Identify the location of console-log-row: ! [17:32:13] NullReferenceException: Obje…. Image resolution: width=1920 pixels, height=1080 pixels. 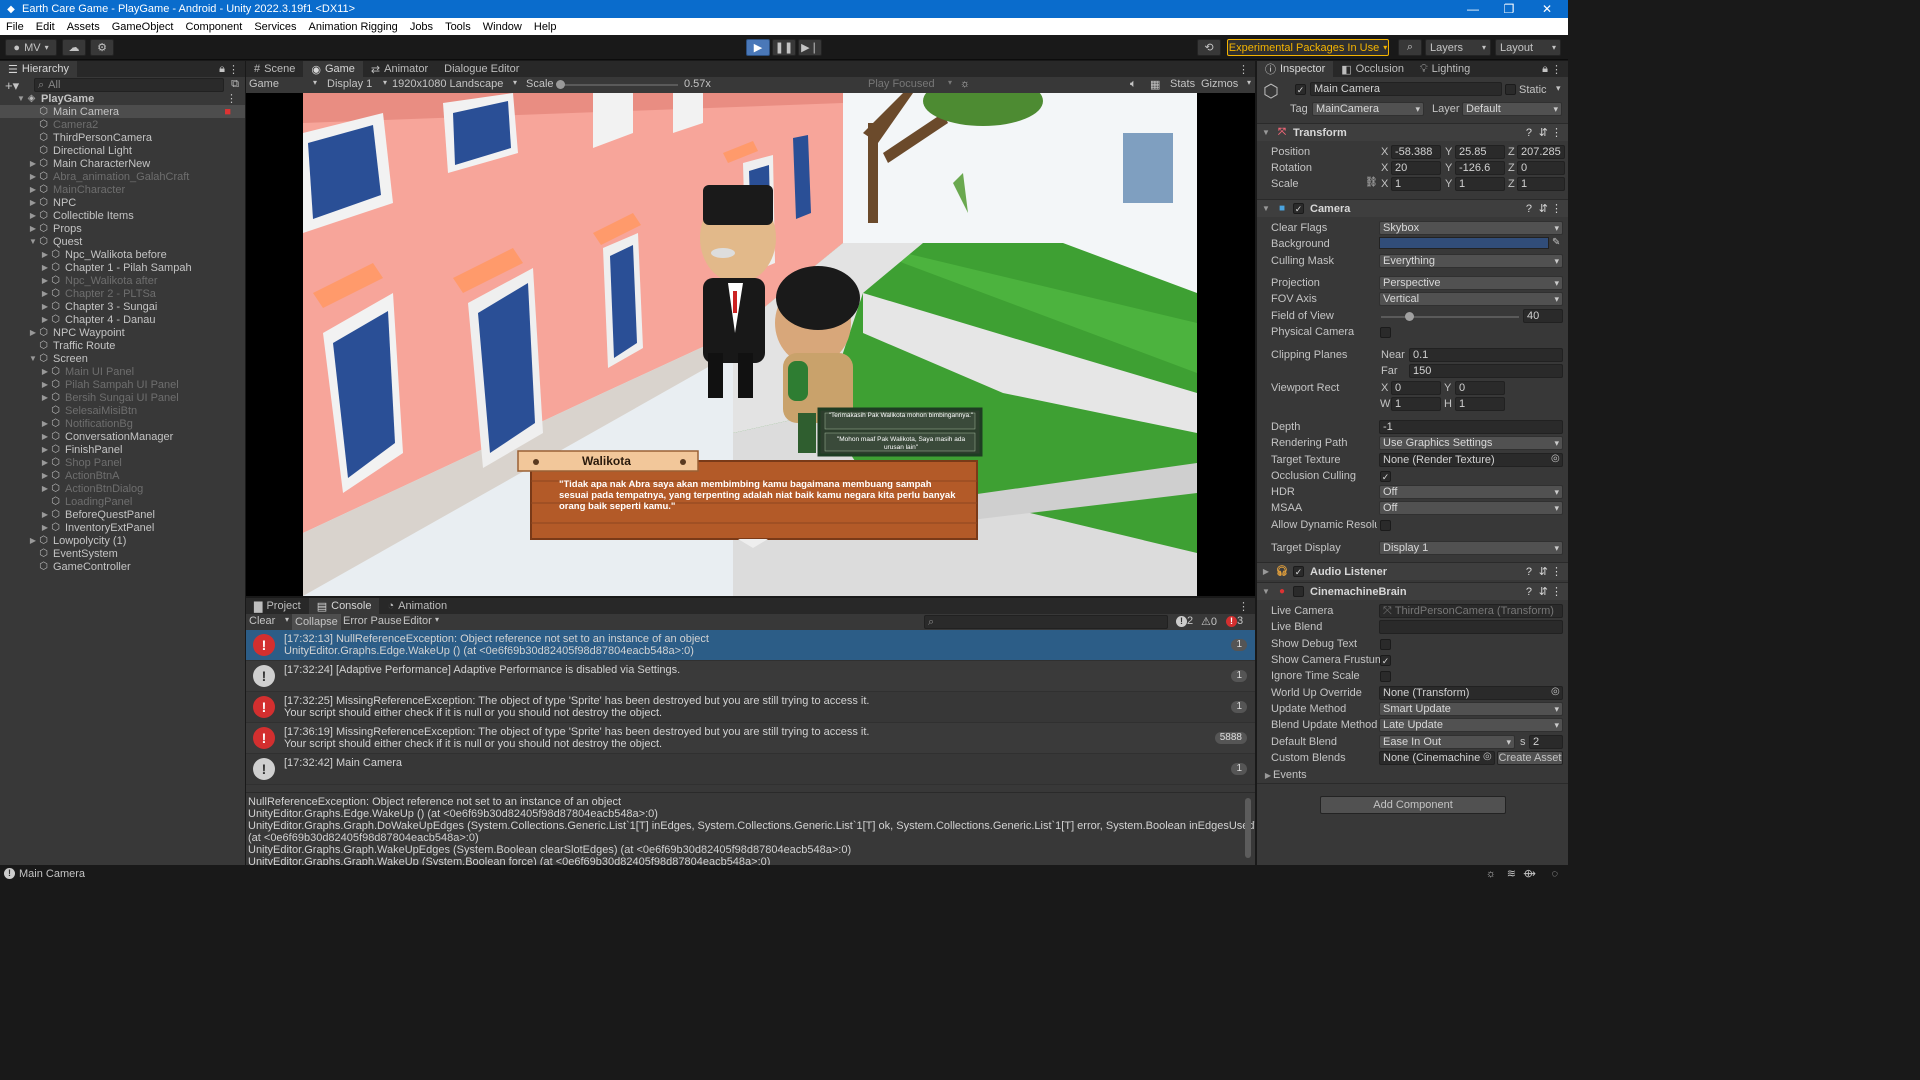
(750, 645).